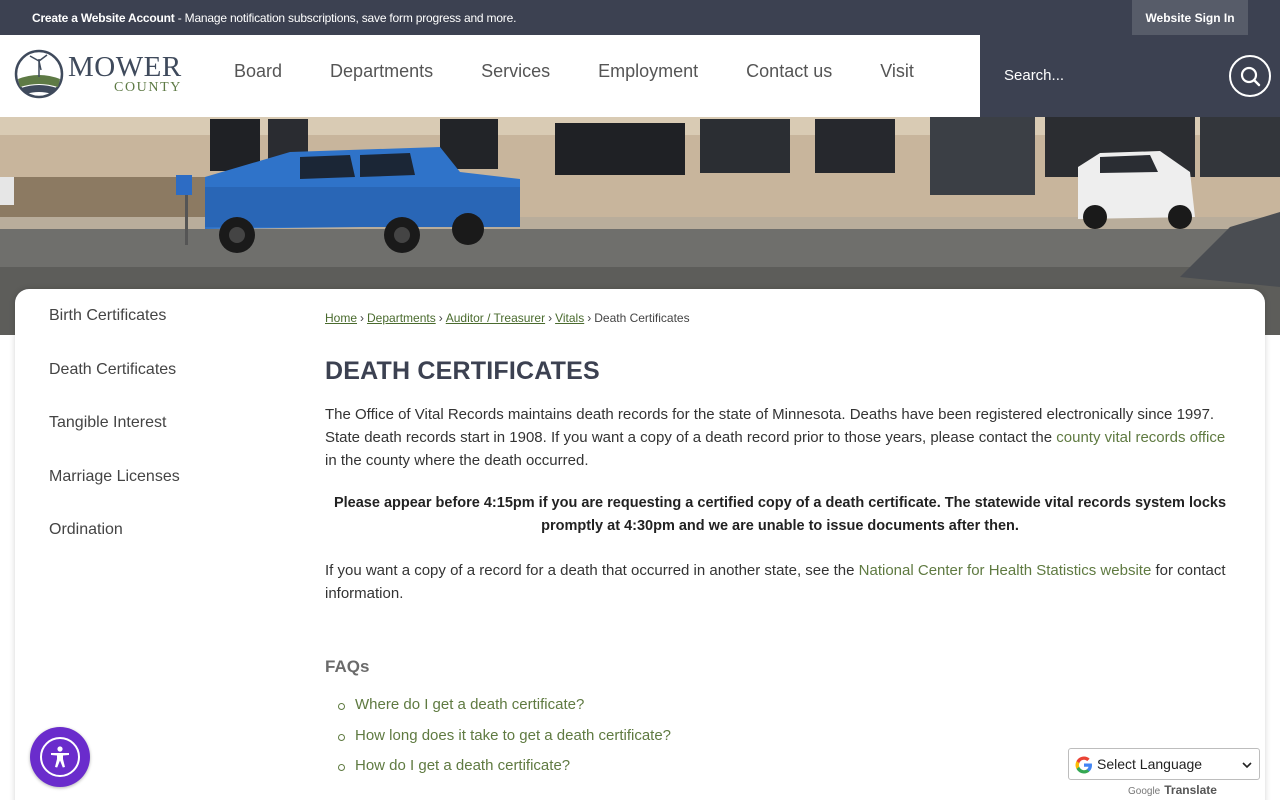 The image size is (1280, 800). Describe the element at coordinates (786, 711) in the screenshot. I see `faq-item-where: Where do I get a death certificate?` at that location.